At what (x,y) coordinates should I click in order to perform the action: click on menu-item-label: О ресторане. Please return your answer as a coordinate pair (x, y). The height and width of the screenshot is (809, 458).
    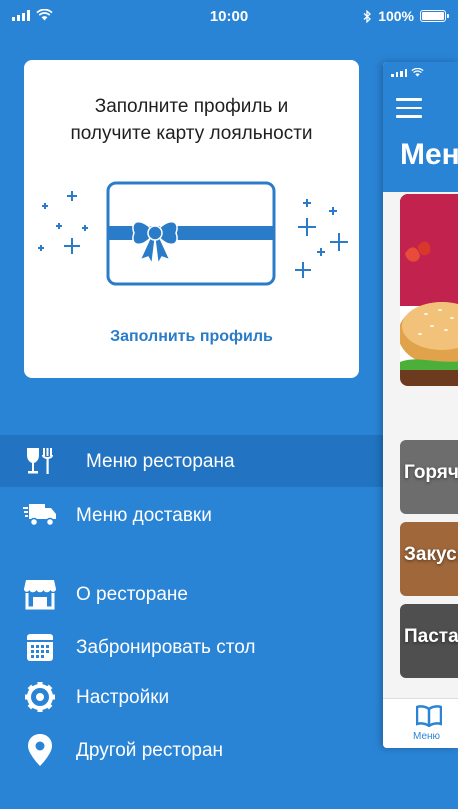
    Looking at the image, I should click on (132, 594).